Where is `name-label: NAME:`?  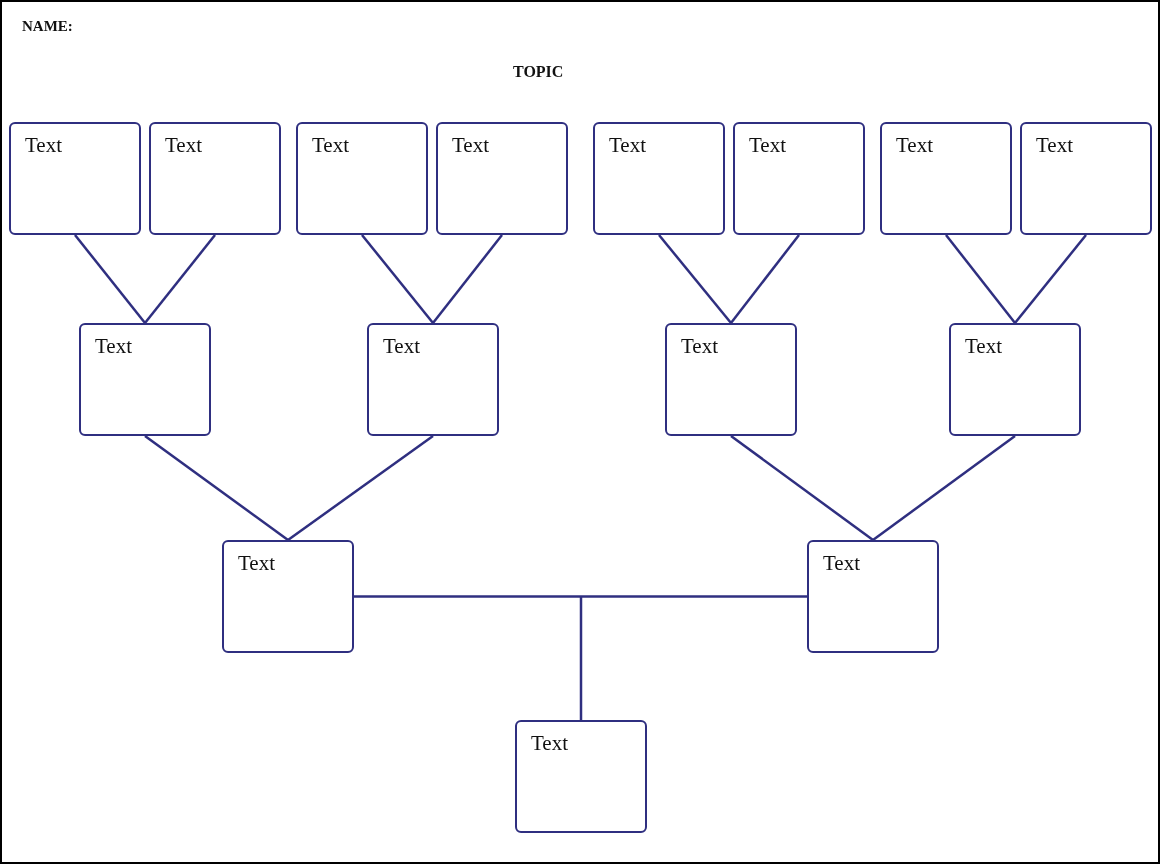 name-label: NAME: is located at coordinates (47, 26).